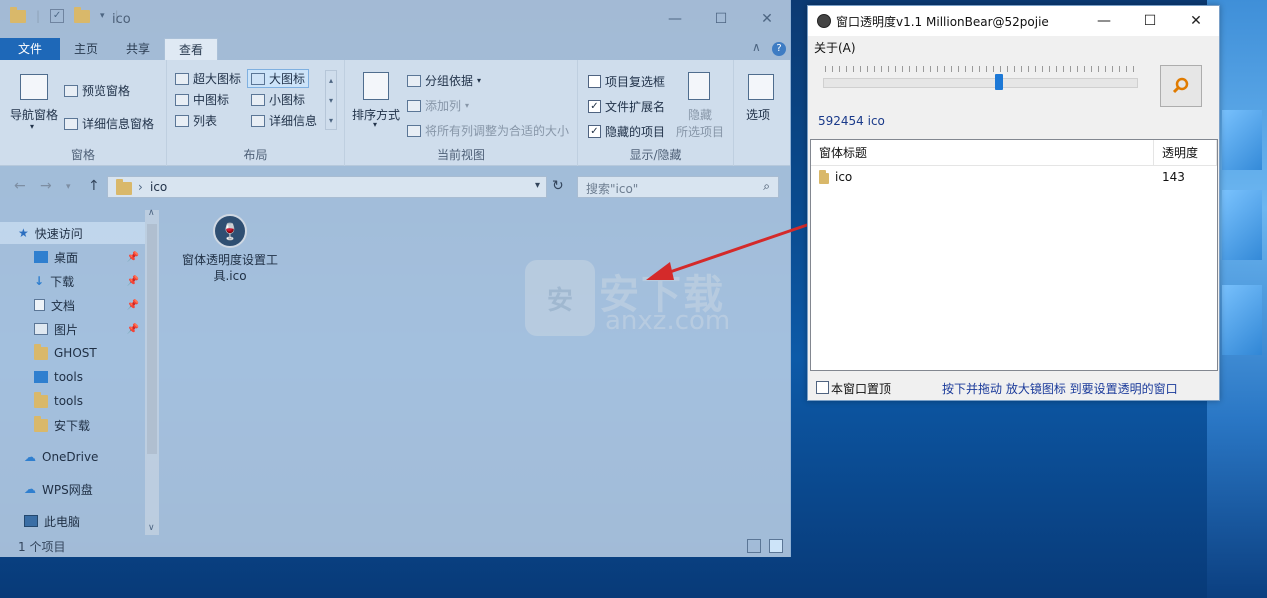  I want to click on window-list: 窗体标题 透明度 ico 143, so click(1014, 255).